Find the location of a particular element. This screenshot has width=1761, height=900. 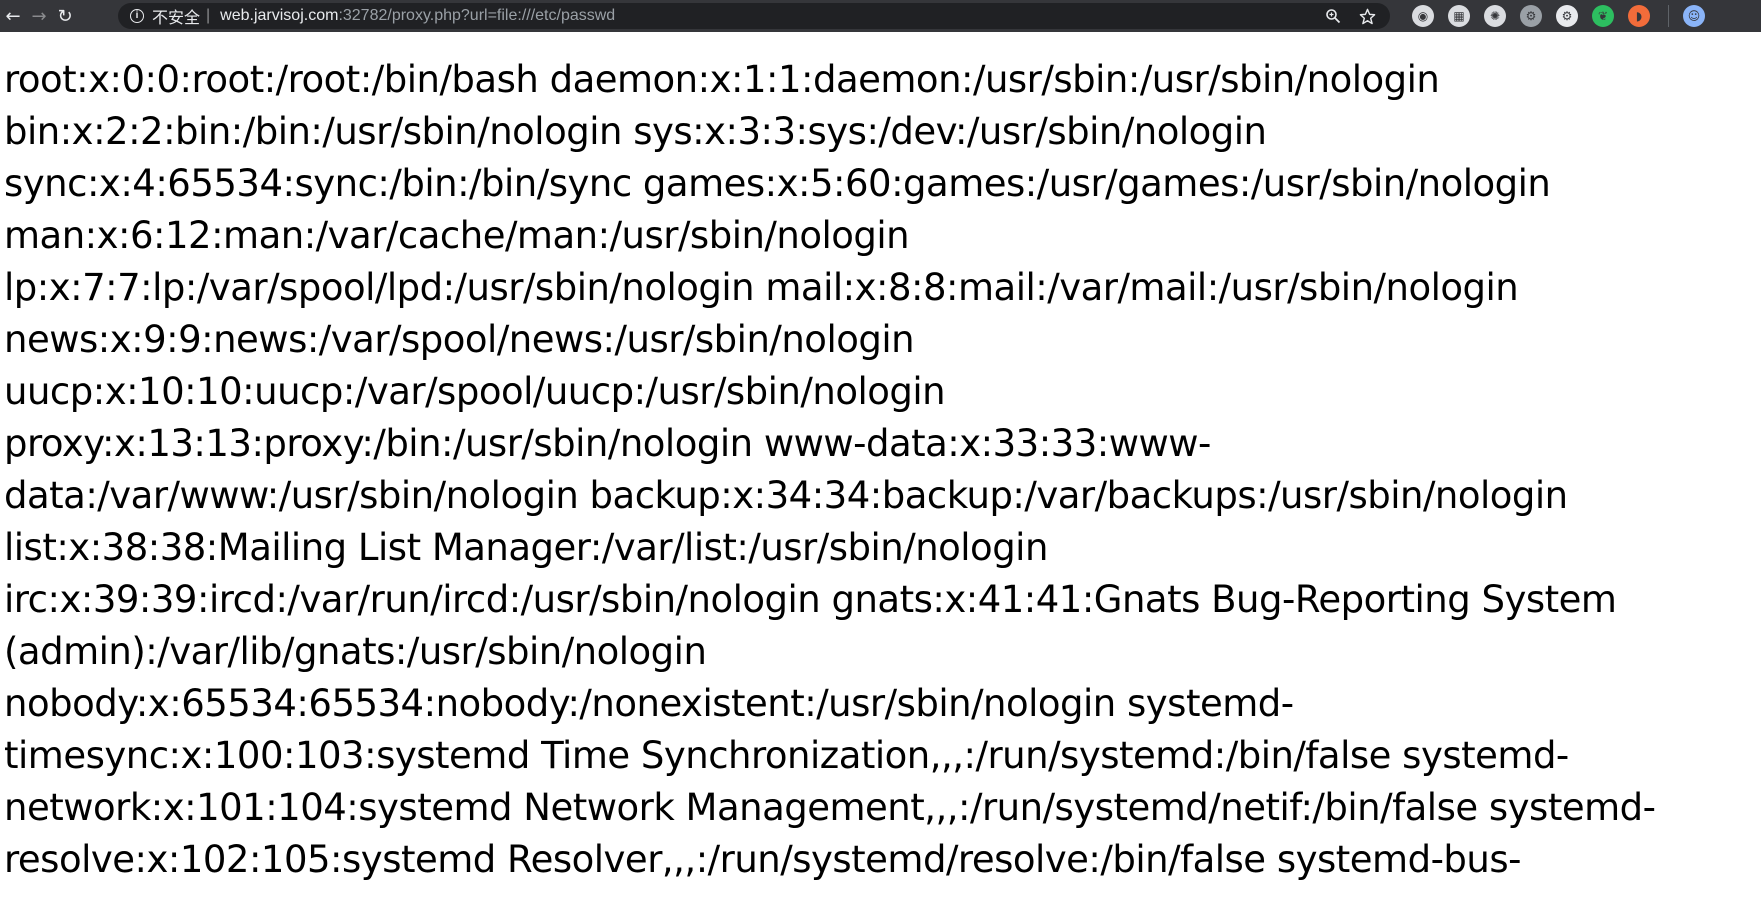

security-label: 不安全 is located at coordinates (176, 16).